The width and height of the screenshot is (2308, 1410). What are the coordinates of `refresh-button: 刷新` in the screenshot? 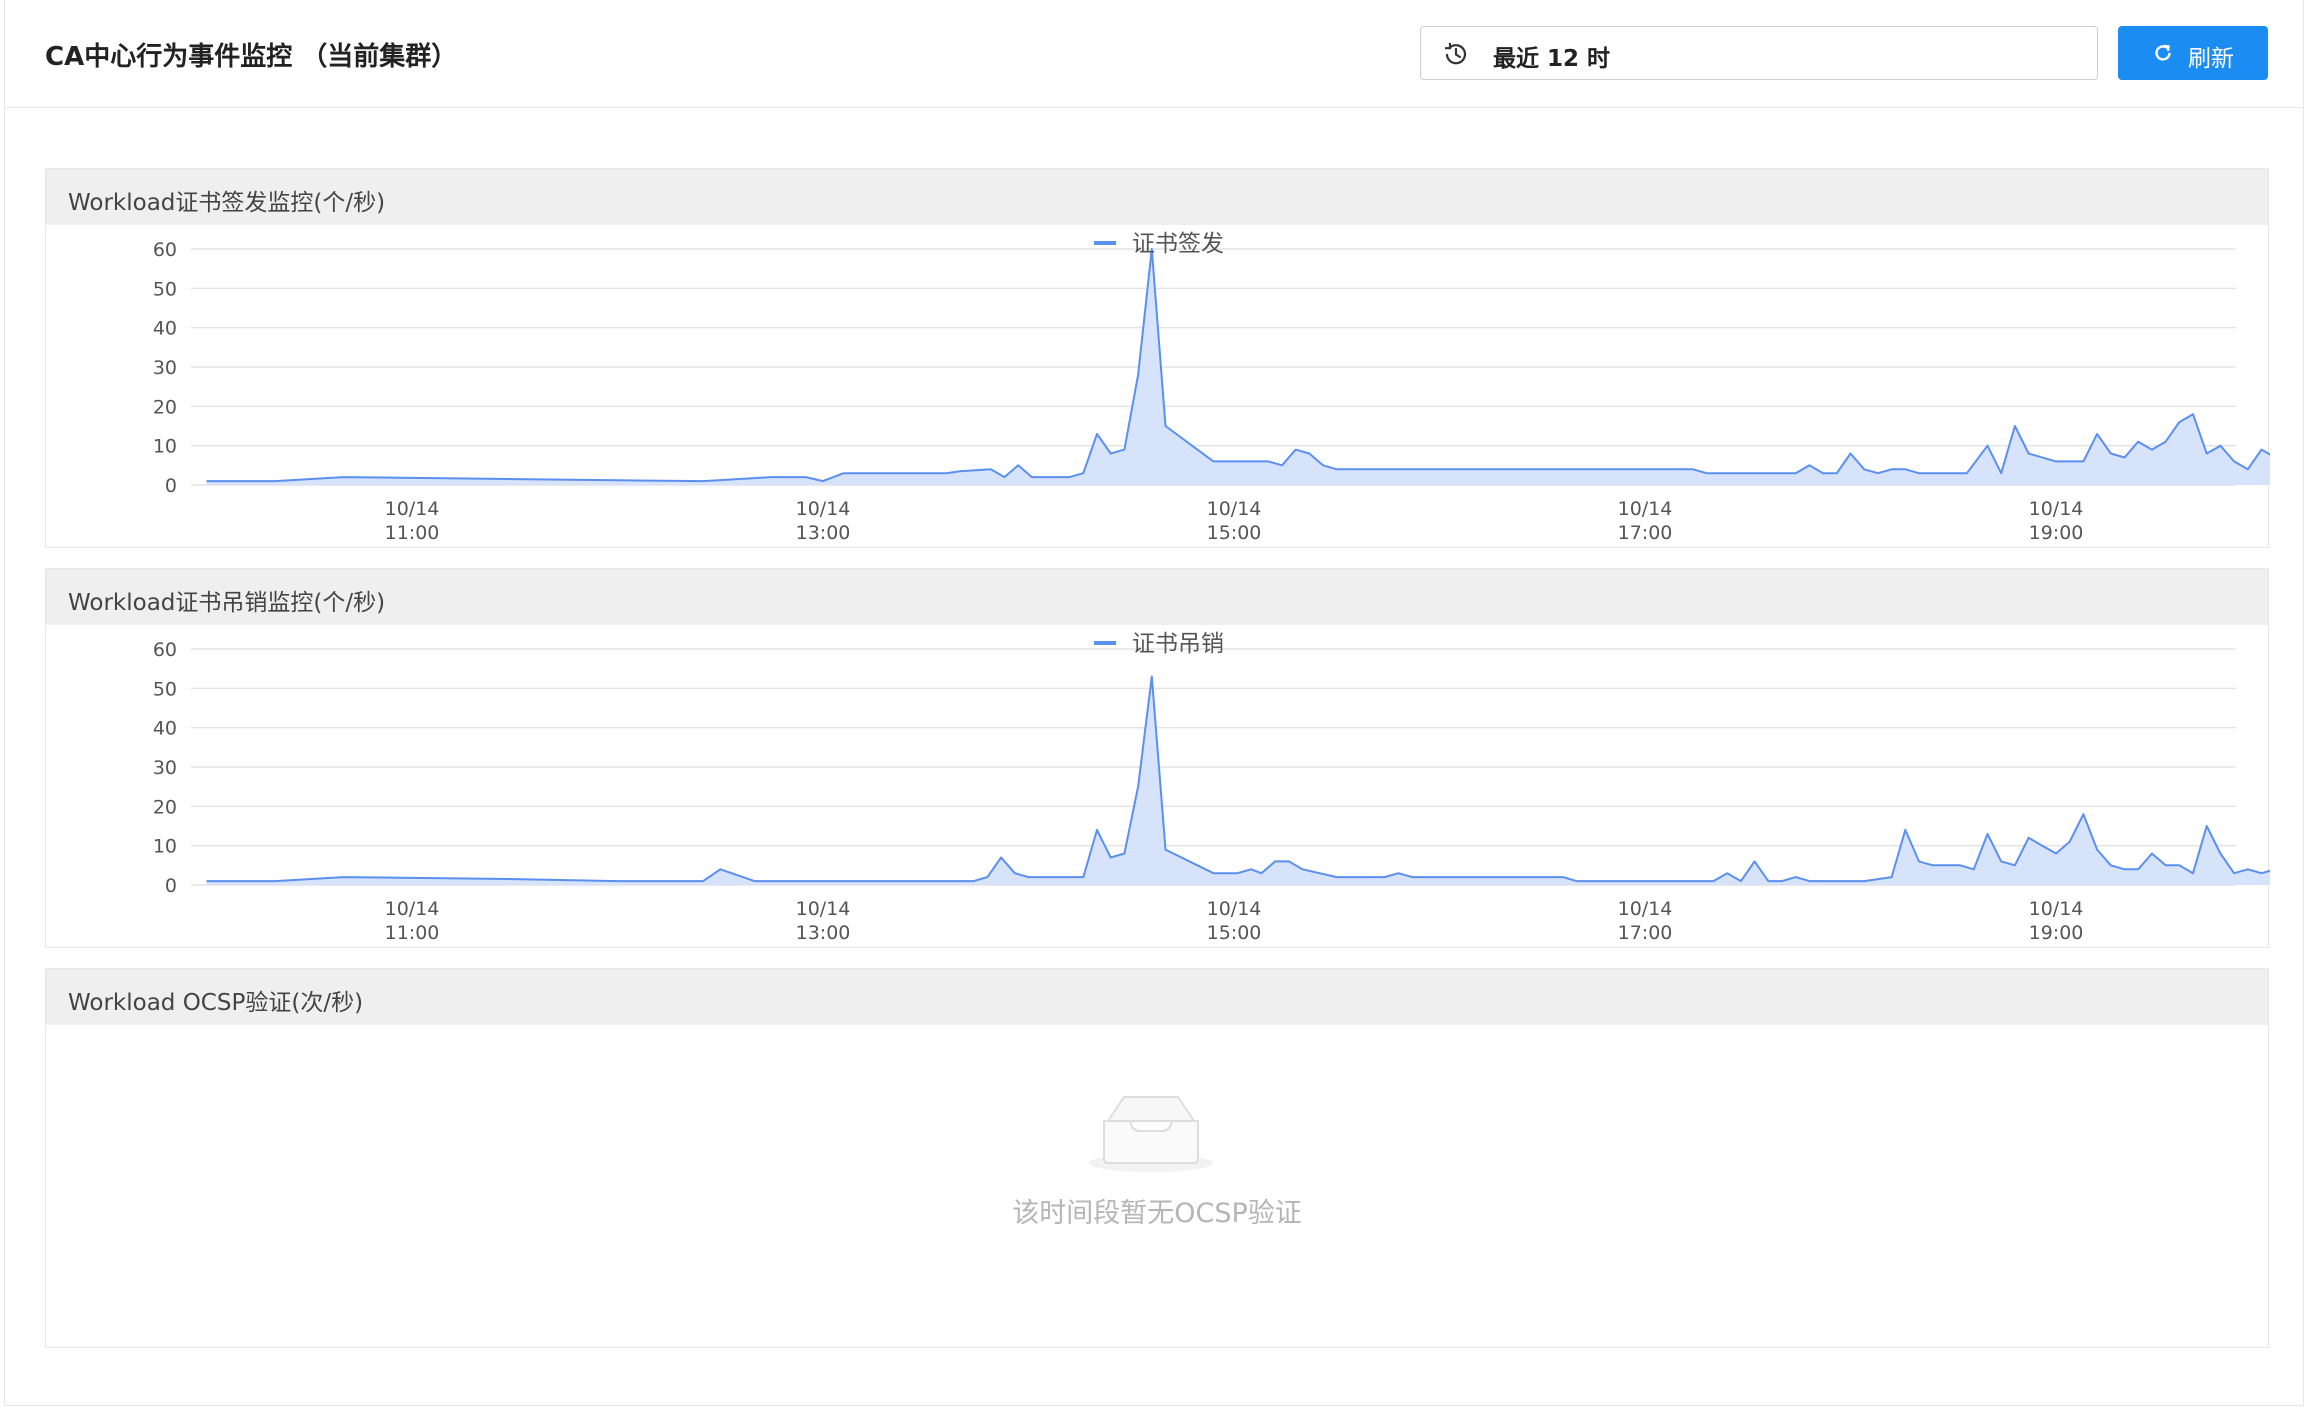 It's located at (2193, 53).